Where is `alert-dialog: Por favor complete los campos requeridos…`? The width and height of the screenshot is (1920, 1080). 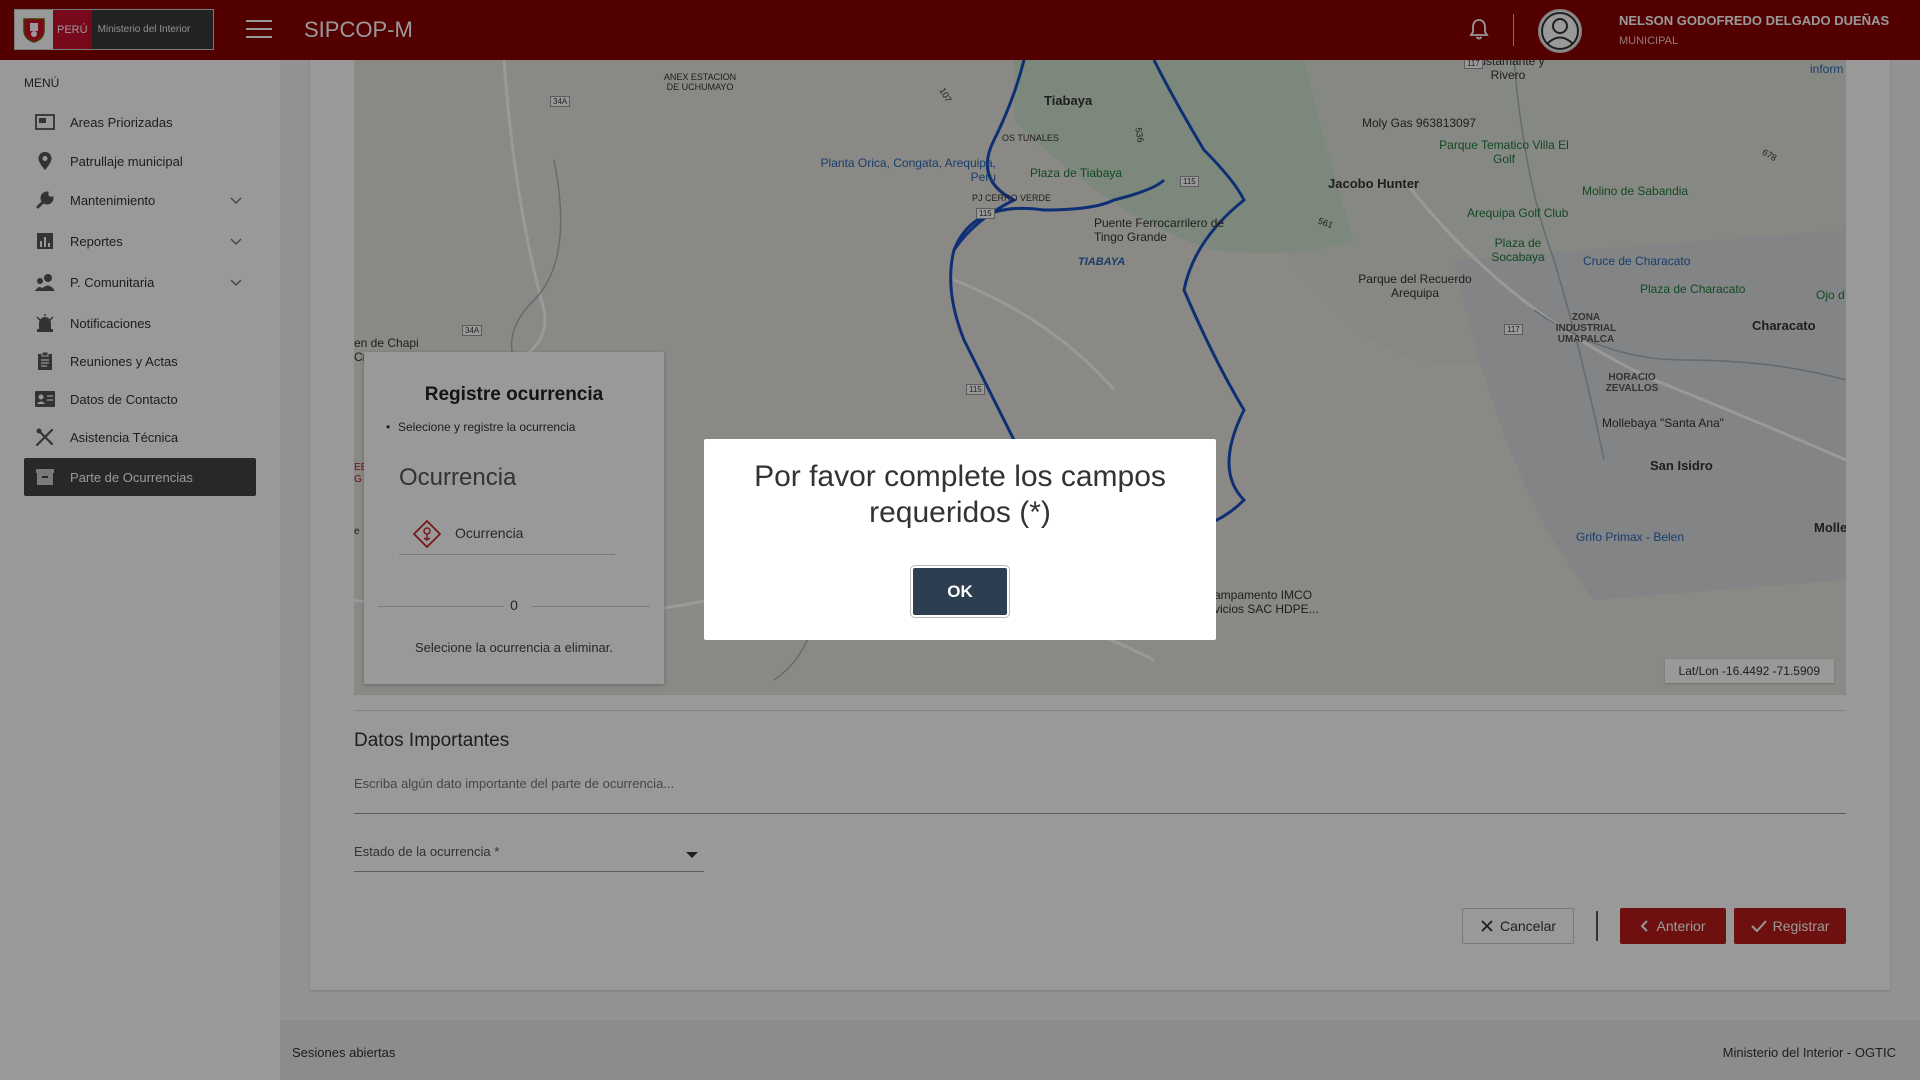 alert-dialog: Por favor complete los campos requeridos… is located at coordinates (960, 539).